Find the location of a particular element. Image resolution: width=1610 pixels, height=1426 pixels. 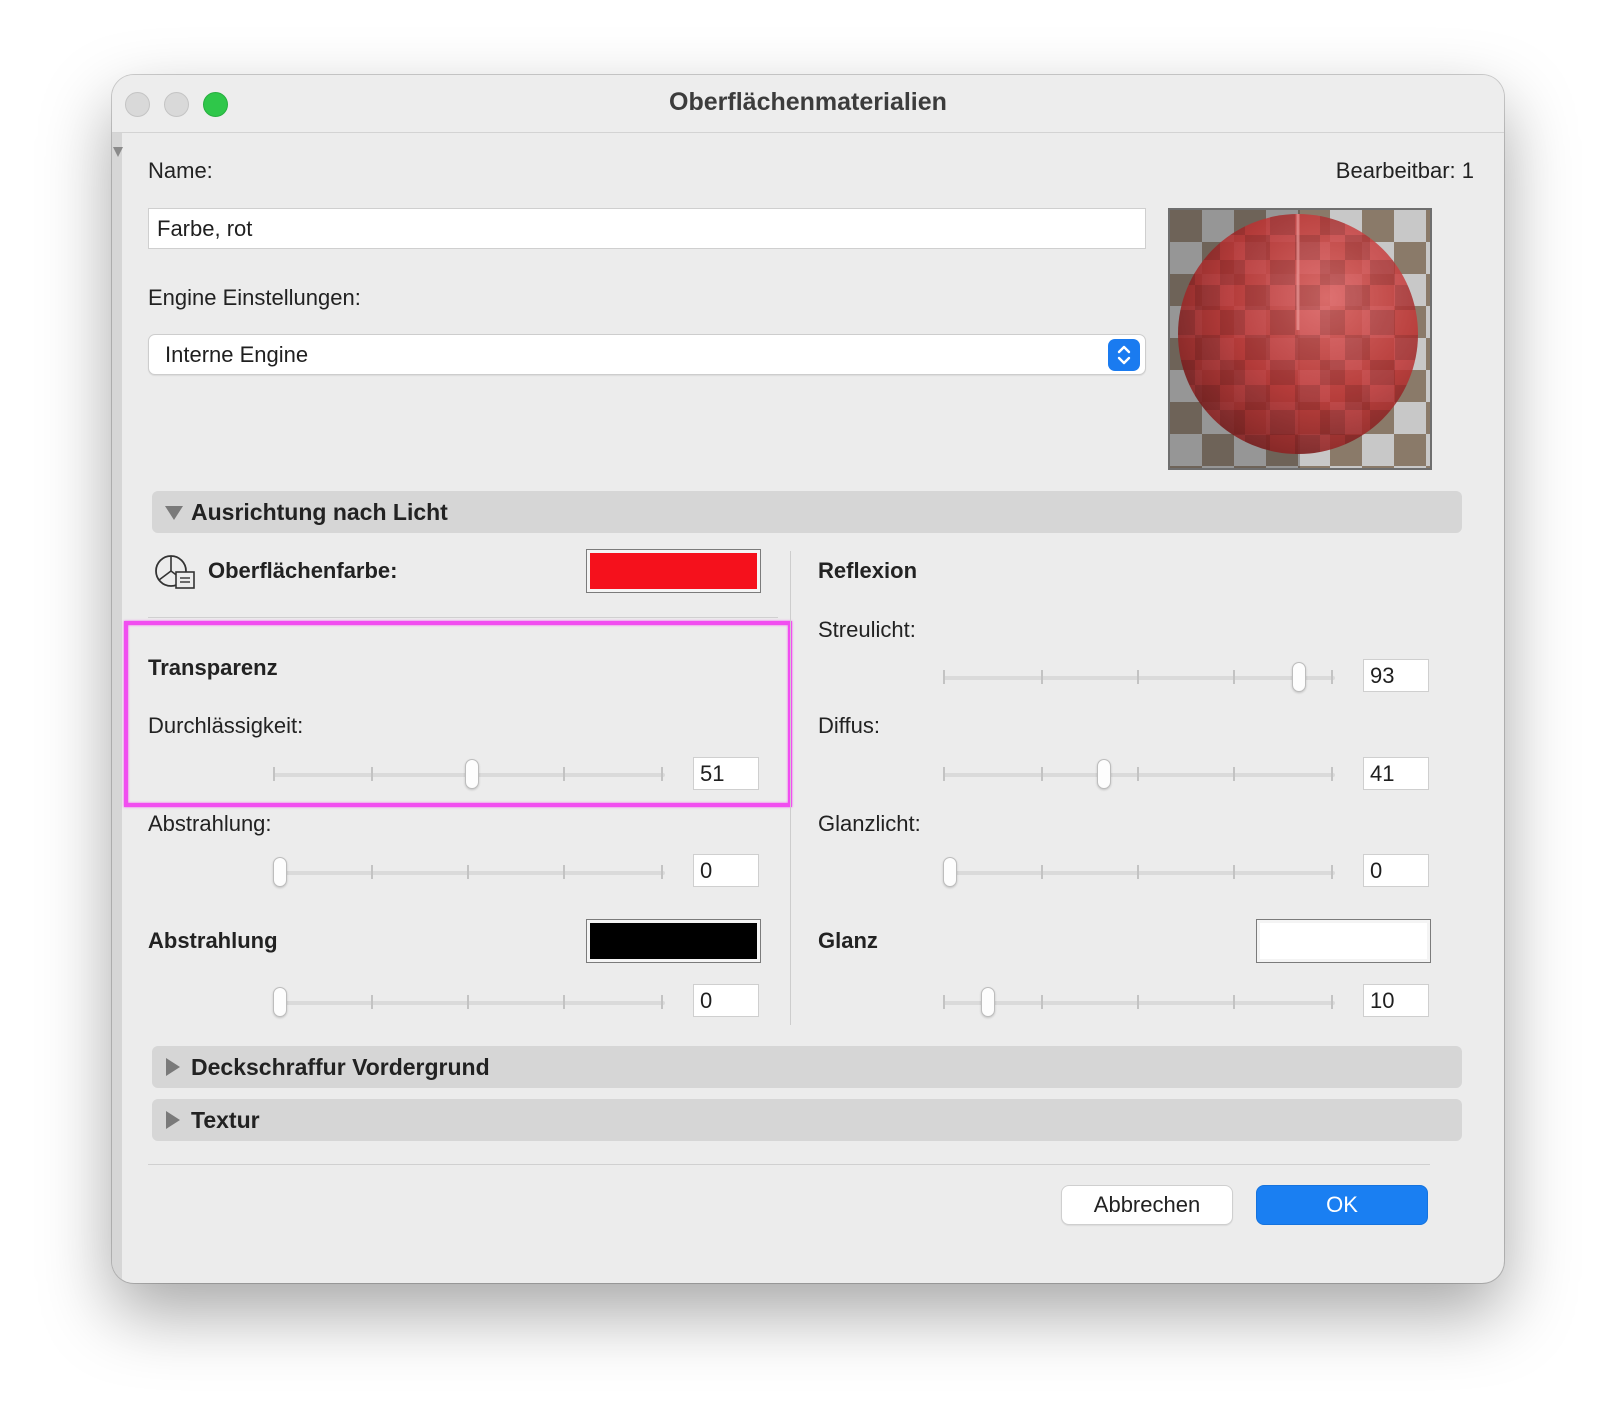

specular-input: 0 is located at coordinates (1396, 870).